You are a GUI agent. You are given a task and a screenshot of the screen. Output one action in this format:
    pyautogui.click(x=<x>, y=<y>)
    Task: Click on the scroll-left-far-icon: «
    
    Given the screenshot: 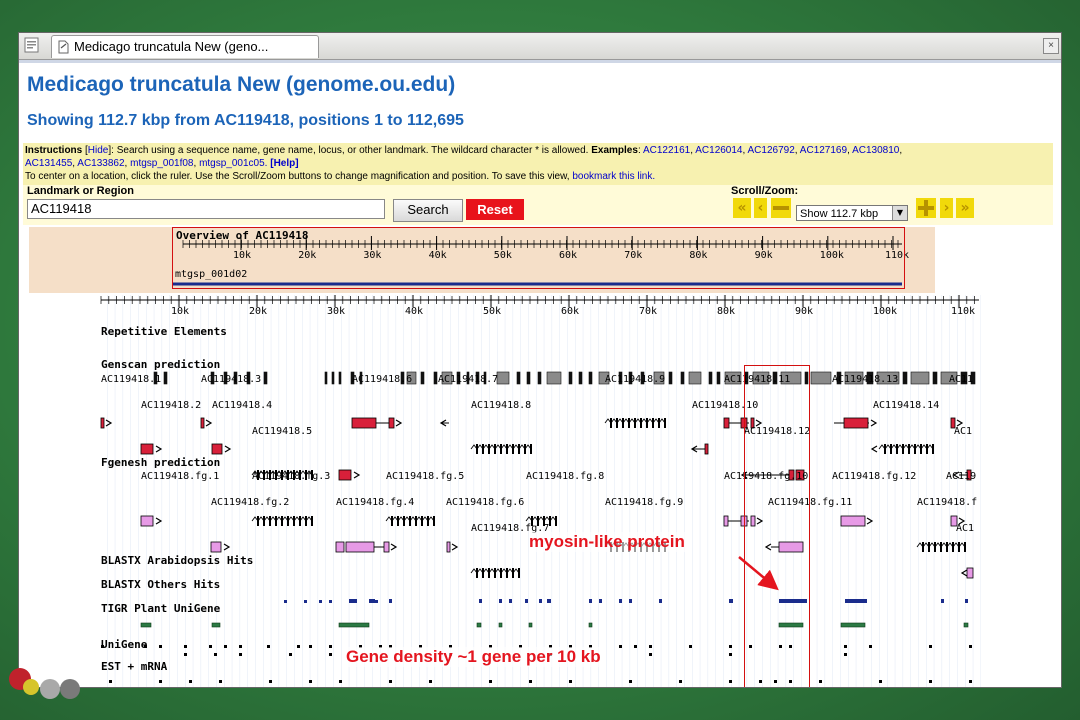 What is the action you would take?
    pyautogui.click(x=742, y=208)
    